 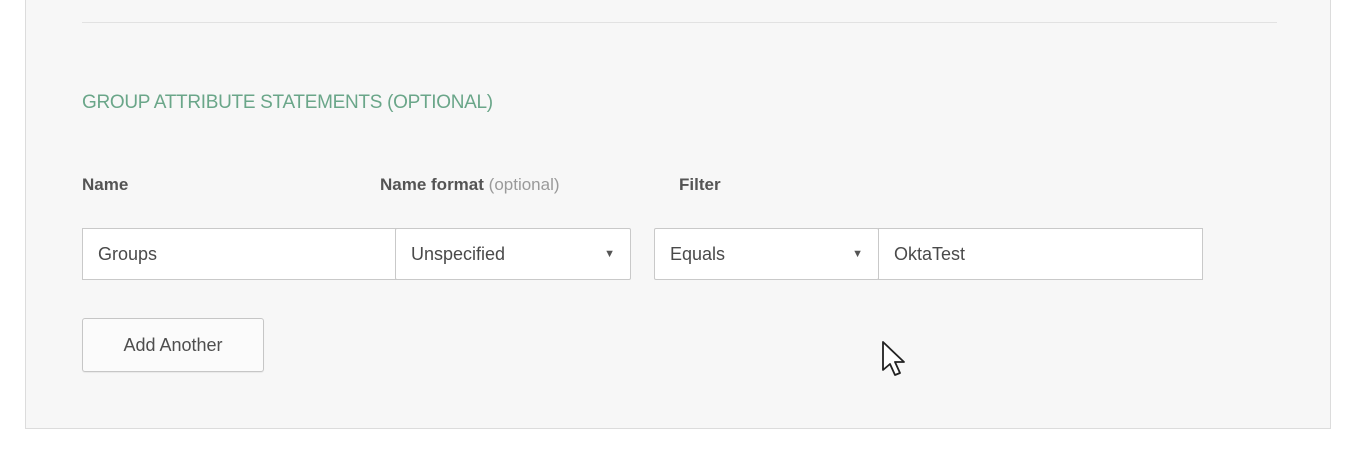 I want to click on name-input: Groups, so click(x=239, y=254).